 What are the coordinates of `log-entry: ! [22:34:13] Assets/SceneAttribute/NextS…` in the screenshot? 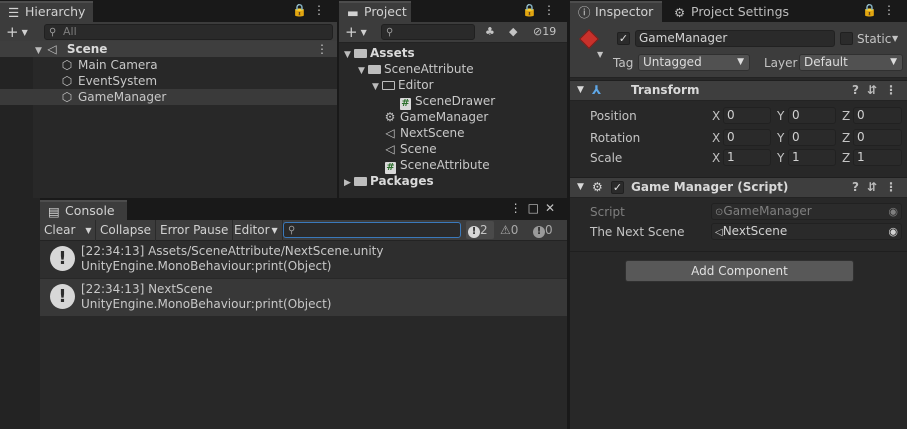 It's located at (303, 259).